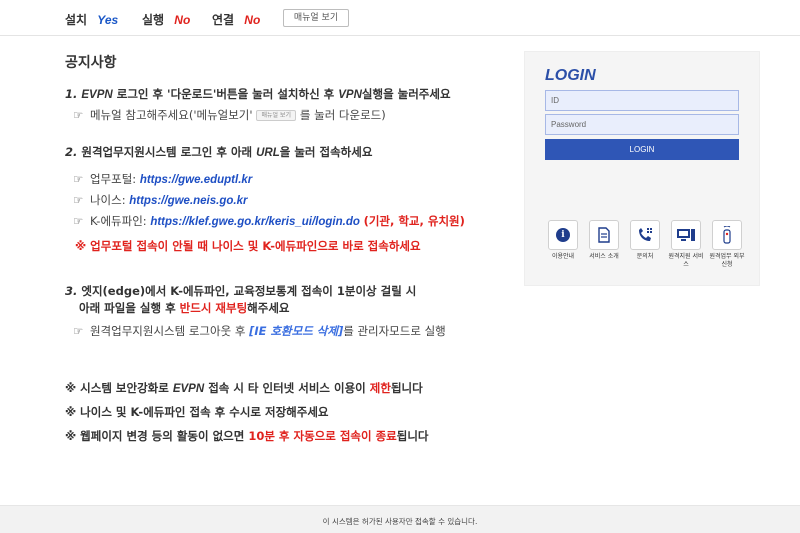 This screenshot has width=800, height=533. Describe the element at coordinates (727, 235) in the screenshot. I see `usb-key-icon` at that location.